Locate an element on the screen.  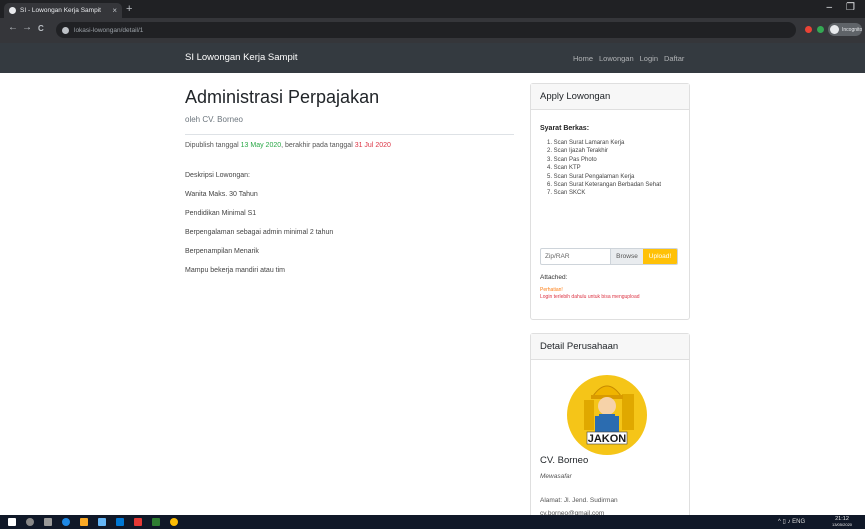
job-company-by: oleh CV. Borneo is located at coordinates (214, 119).